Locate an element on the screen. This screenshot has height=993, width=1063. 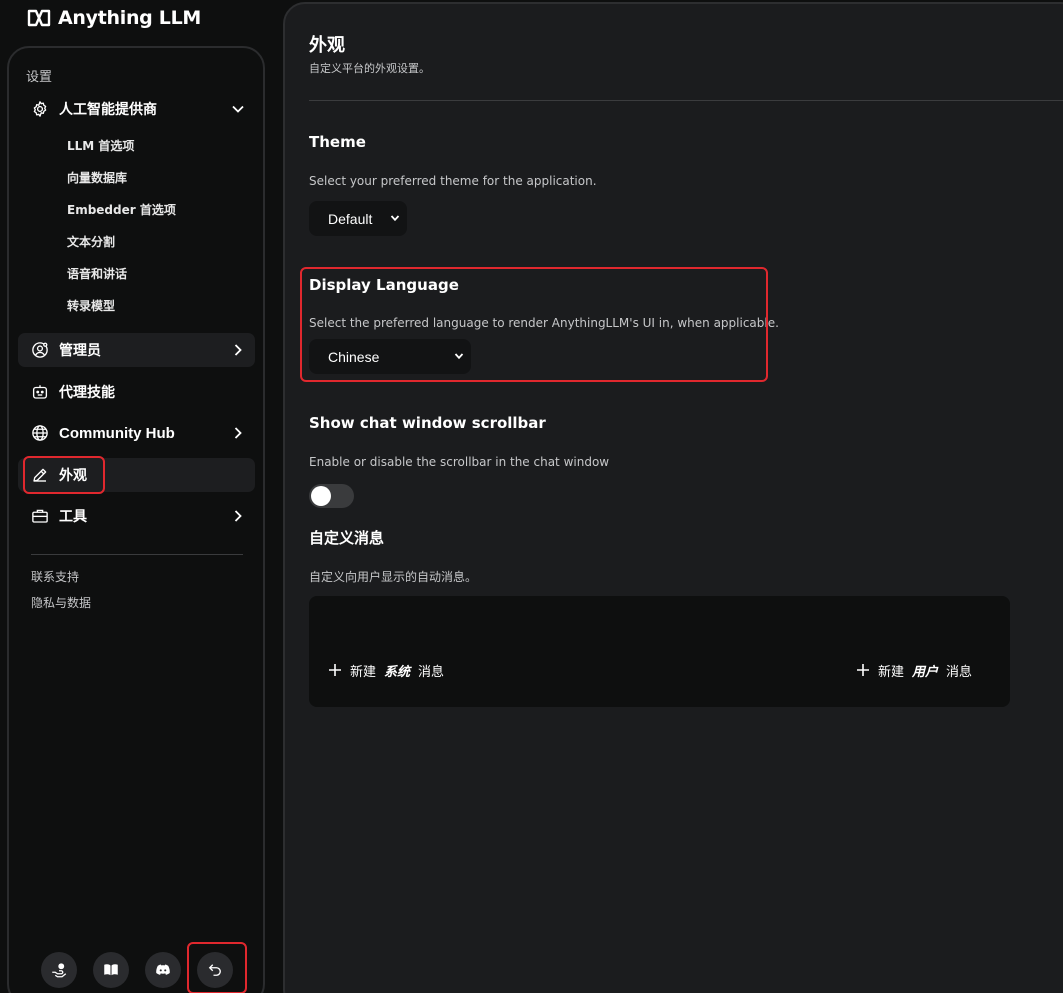
back-button is located at coordinates (215, 970).